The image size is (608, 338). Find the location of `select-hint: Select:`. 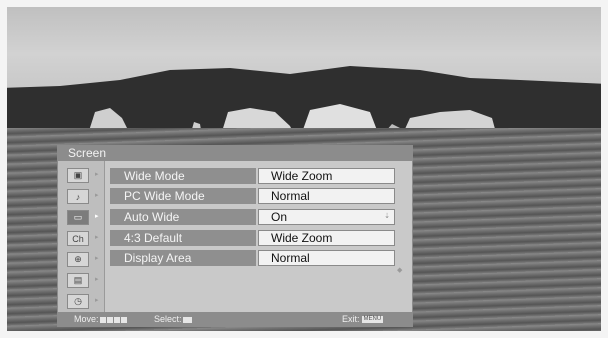

select-hint: Select: is located at coordinates (173, 319).